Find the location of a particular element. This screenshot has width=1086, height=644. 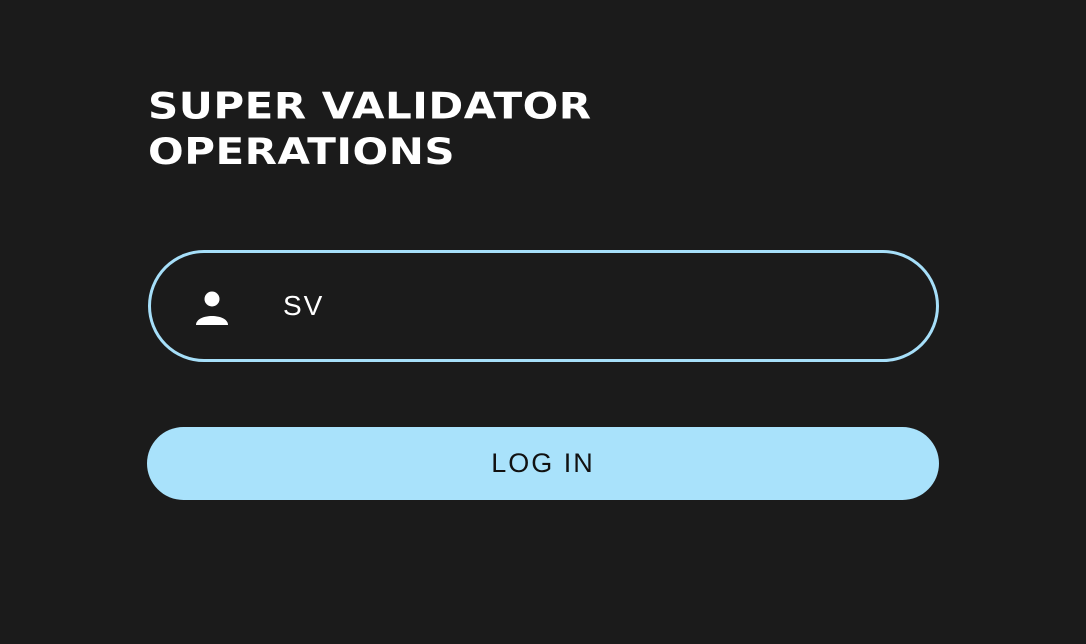

username-input is located at coordinates (583, 306).